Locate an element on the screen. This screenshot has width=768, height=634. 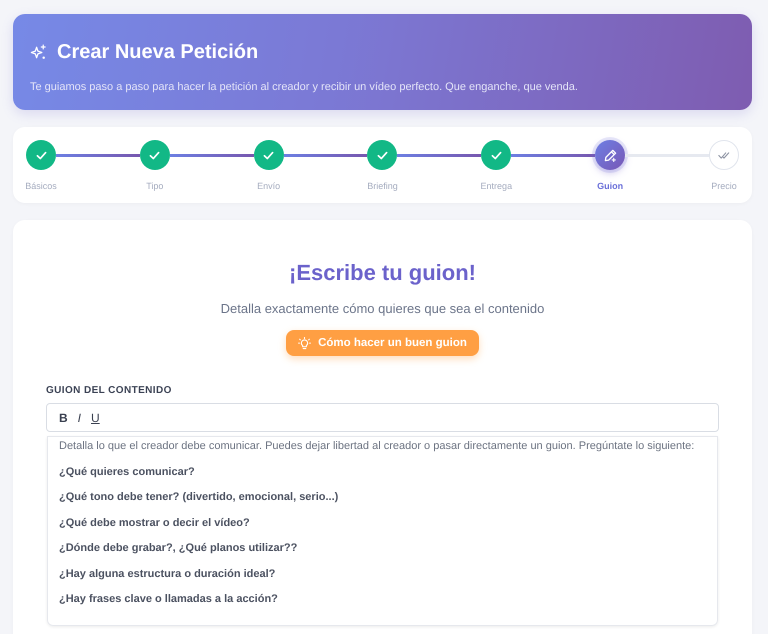
editor-text: ¿Hay frases clave o llamadas a la acción? is located at coordinates (169, 599).